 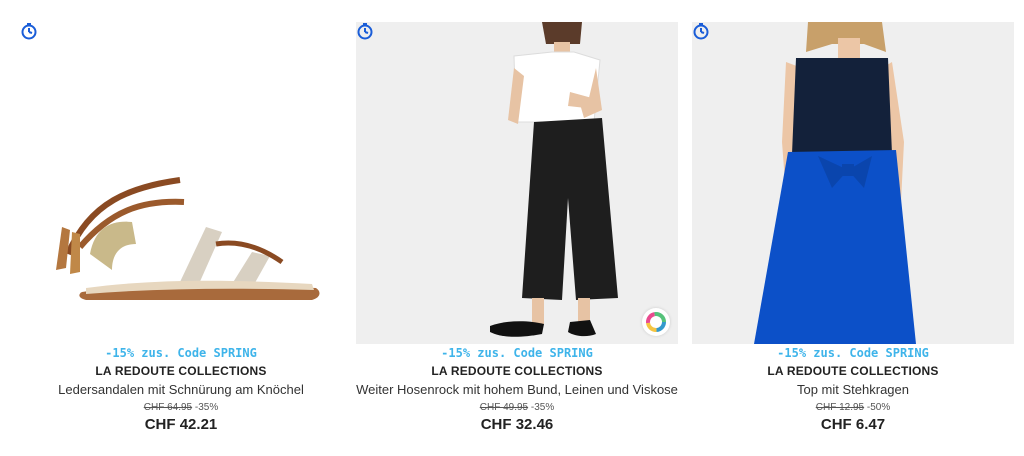 I want to click on old-price: CHF 12.95, so click(x=840, y=407).